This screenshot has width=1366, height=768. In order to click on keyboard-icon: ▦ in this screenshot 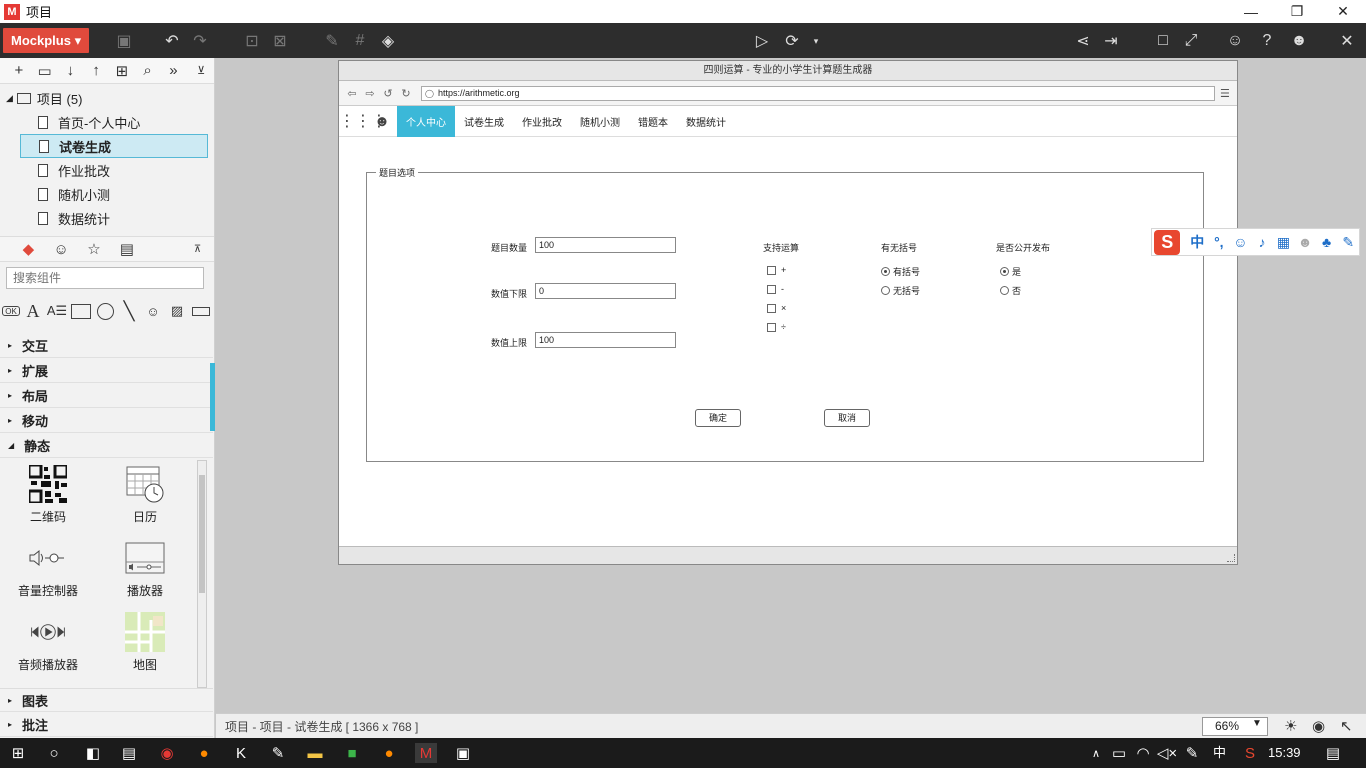, I will do `click(1284, 242)`.